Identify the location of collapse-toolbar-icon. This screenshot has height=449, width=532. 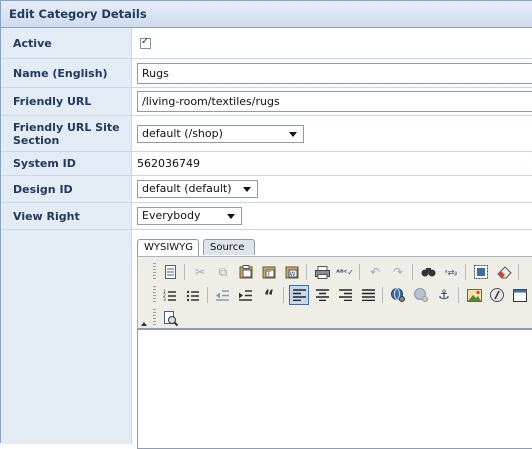
(144, 324).